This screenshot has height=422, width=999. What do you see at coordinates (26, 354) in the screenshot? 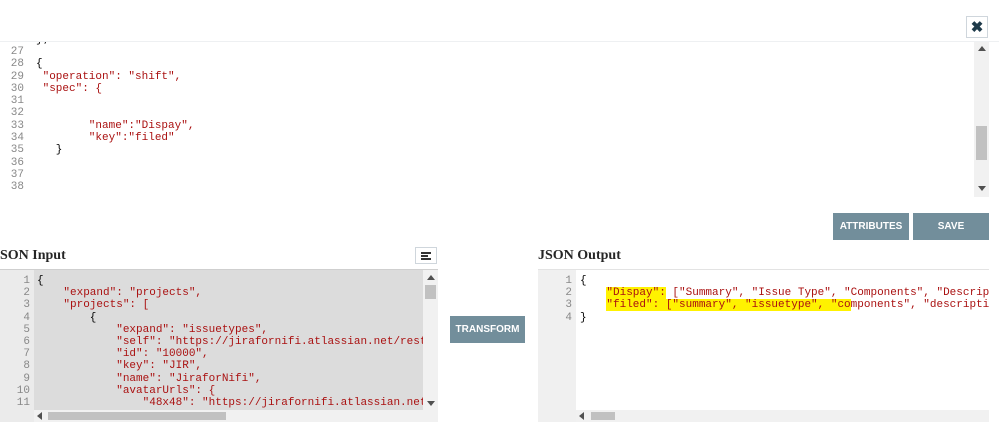
I see `line-number: 7` at bounding box center [26, 354].